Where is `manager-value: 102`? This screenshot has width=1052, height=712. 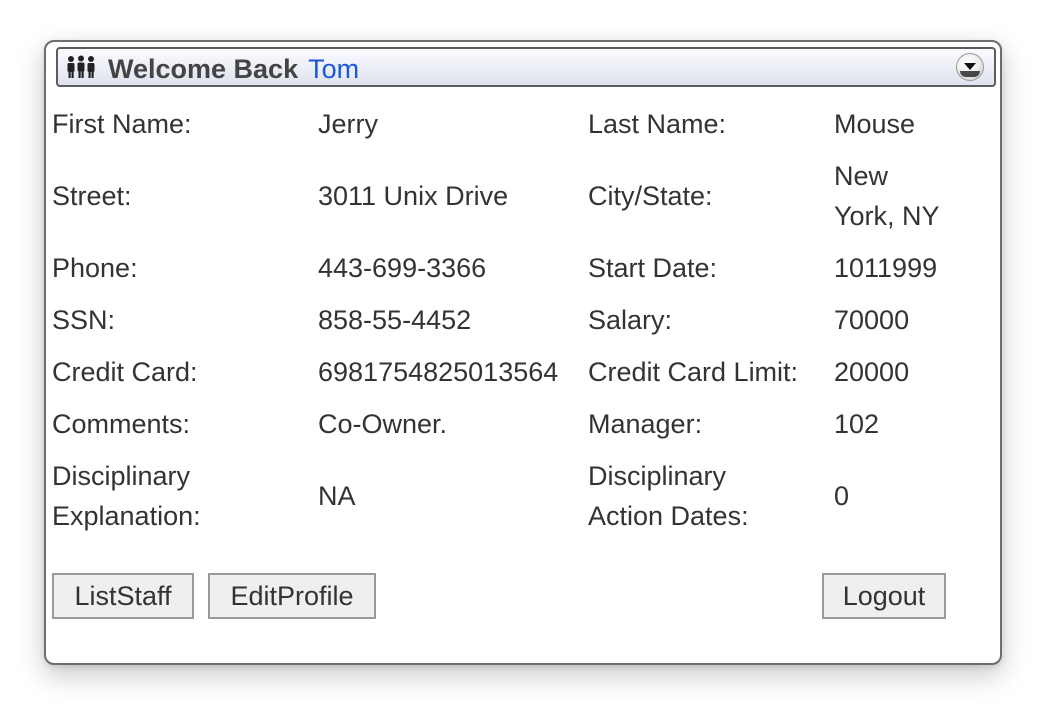
manager-value: 102 is located at coordinates (857, 424).